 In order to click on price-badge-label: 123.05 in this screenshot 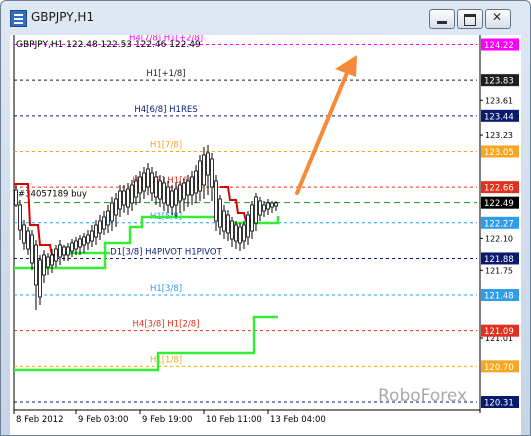, I will do `click(499, 153)`.